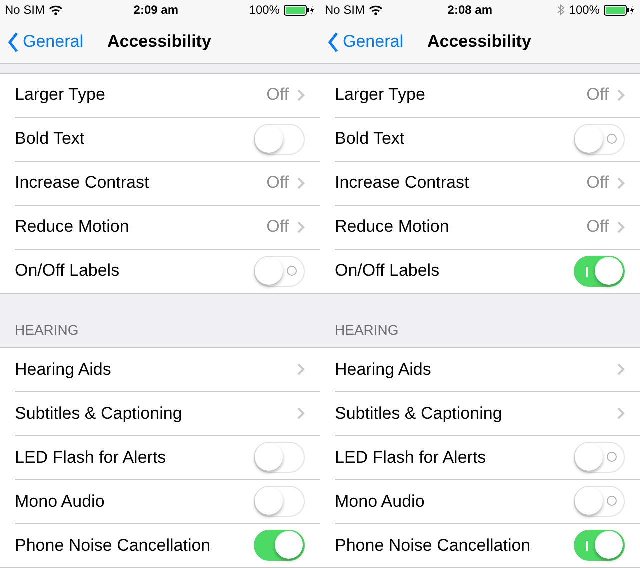 The width and height of the screenshot is (640, 568). I want to click on status-time: 2:08 am, so click(470, 10).